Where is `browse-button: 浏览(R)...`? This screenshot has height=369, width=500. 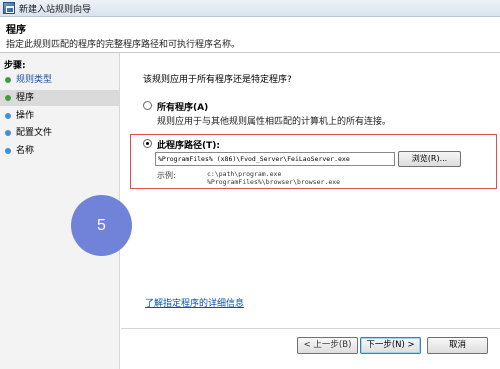 browse-button: 浏览(R)... is located at coordinates (429, 159).